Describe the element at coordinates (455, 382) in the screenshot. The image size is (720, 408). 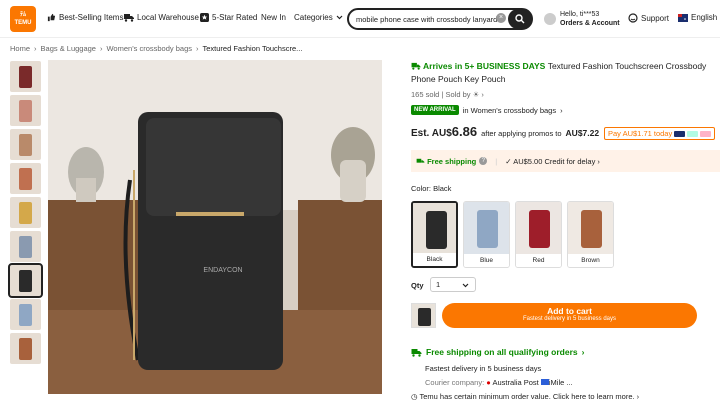
I see `courier-label: Courier company:` at that location.